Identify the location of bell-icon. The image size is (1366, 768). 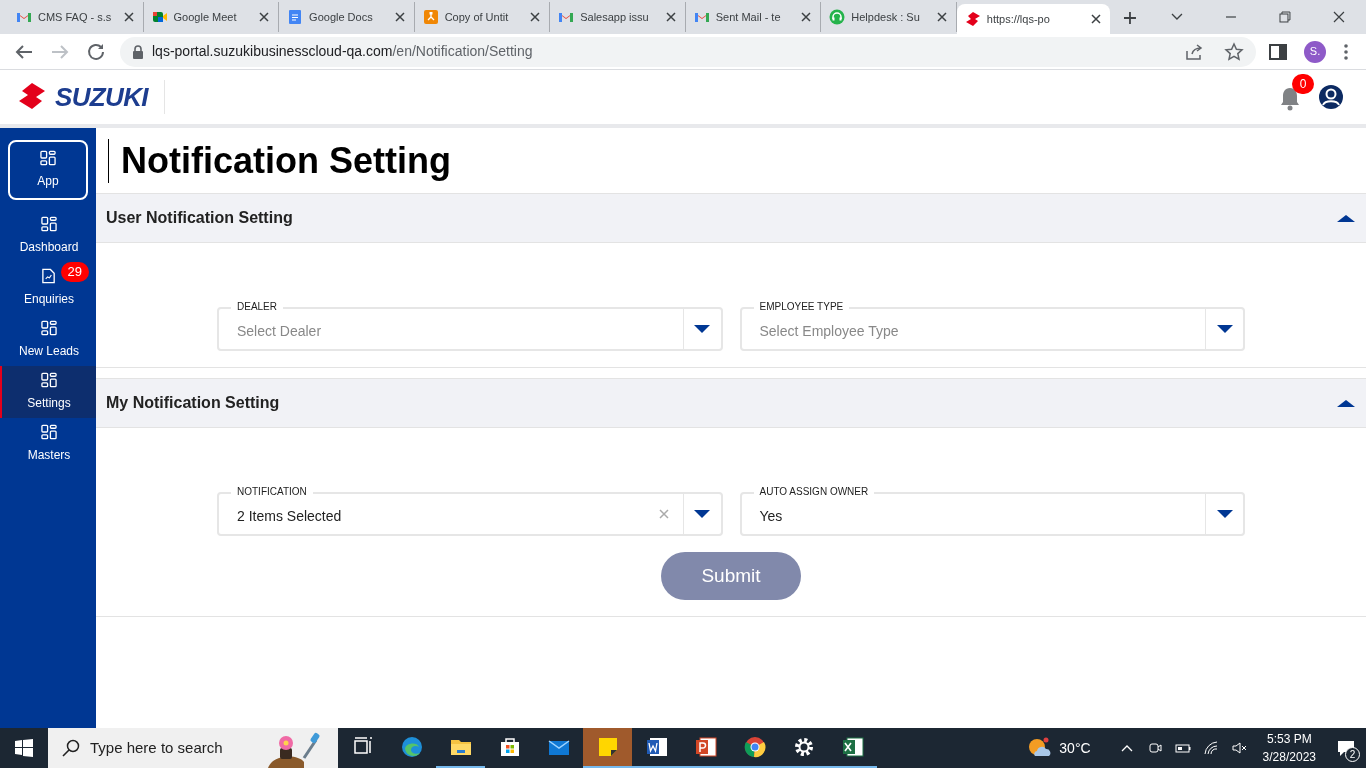
(1290, 99).